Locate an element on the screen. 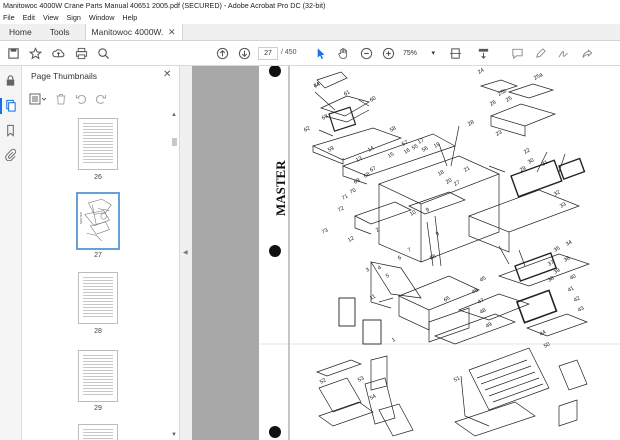 The height and width of the screenshot is (440, 620). tab-document: Manitowoc 4000W... ✕ is located at coordinates (133, 32).